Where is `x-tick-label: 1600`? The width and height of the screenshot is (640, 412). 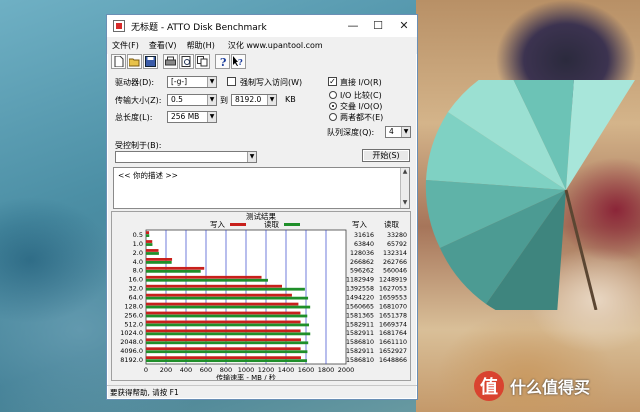
x-tick-label: 1600 is located at coordinates (306, 370).